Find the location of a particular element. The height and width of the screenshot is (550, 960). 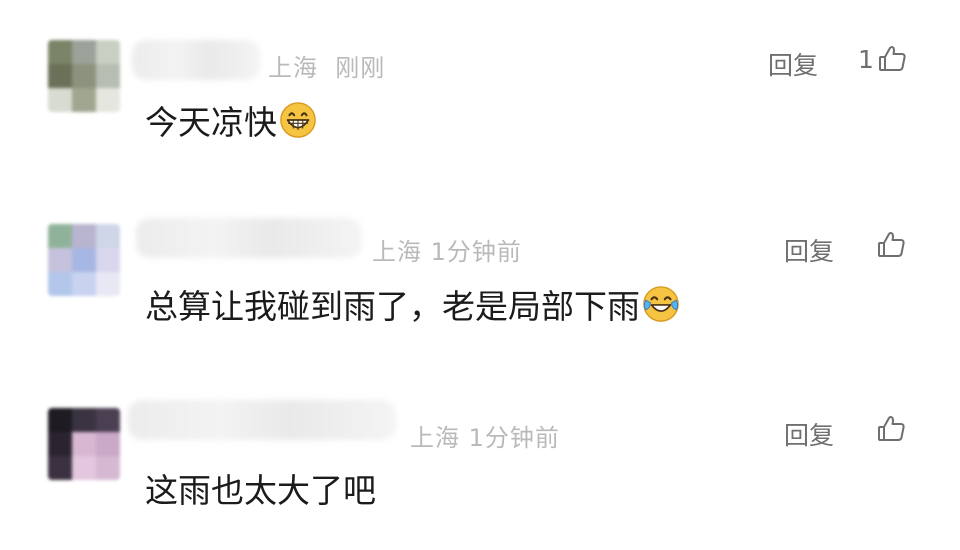

comment-text: 总算让我碰到雨了，老是局部下雨 is located at coordinates (412, 304).